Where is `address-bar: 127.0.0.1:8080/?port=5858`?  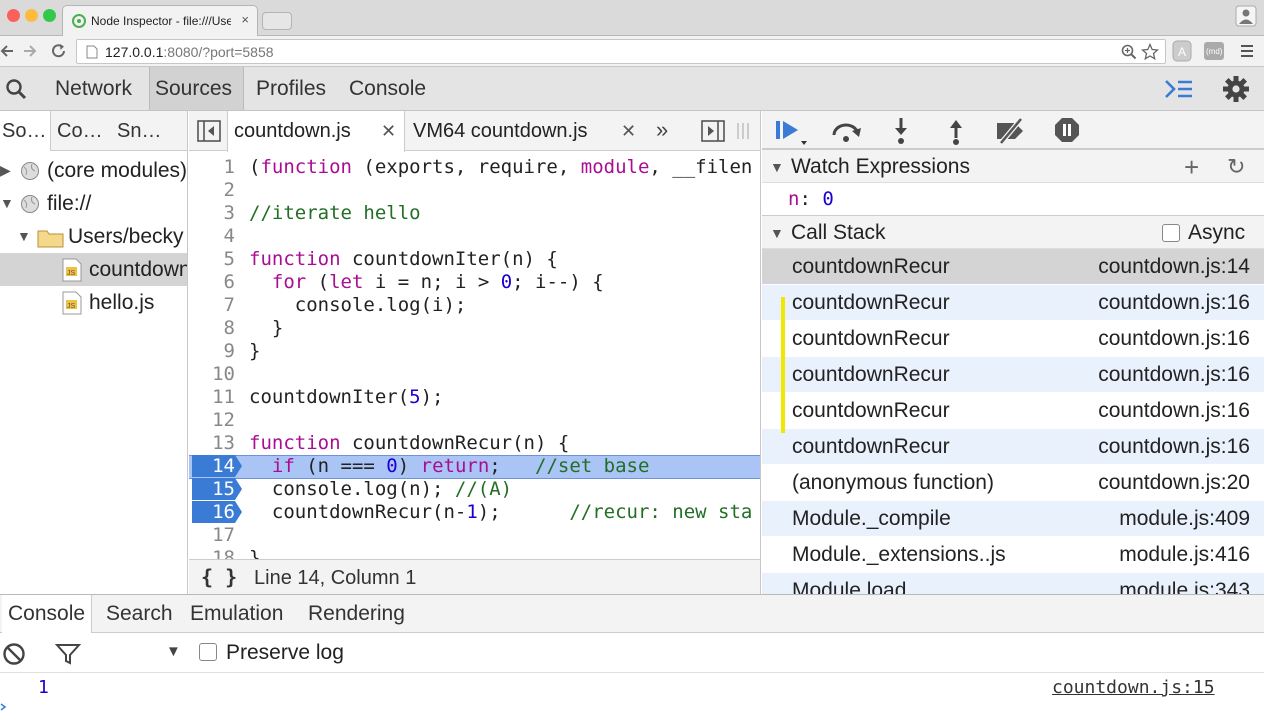 address-bar: 127.0.0.1:8080/?port=5858 is located at coordinates (621, 51).